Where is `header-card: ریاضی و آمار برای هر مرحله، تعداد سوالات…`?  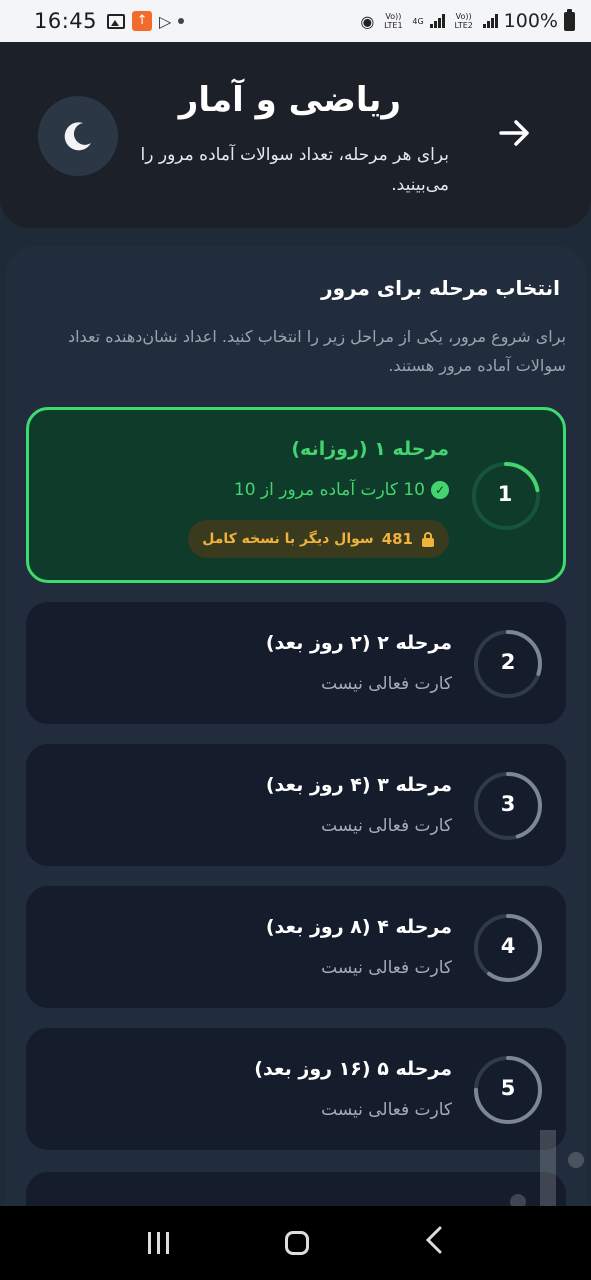
header-card: ریاضی و آمار برای هر مرحله، تعداد سوالات… is located at coordinates (295, 135).